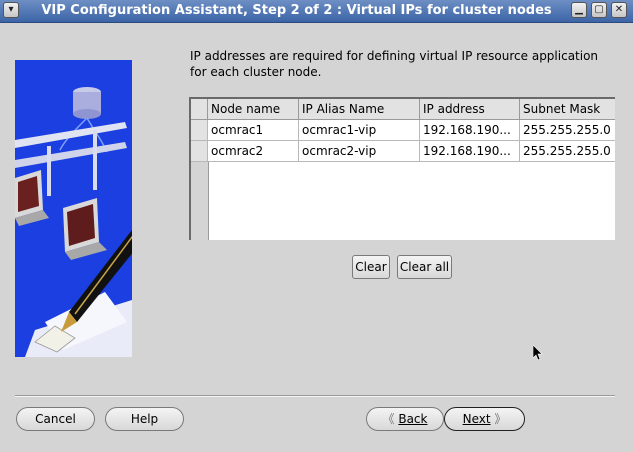  Describe the element at coordinates (476, 419) in the screenshot. I see `next-button-label: Next` at that location.